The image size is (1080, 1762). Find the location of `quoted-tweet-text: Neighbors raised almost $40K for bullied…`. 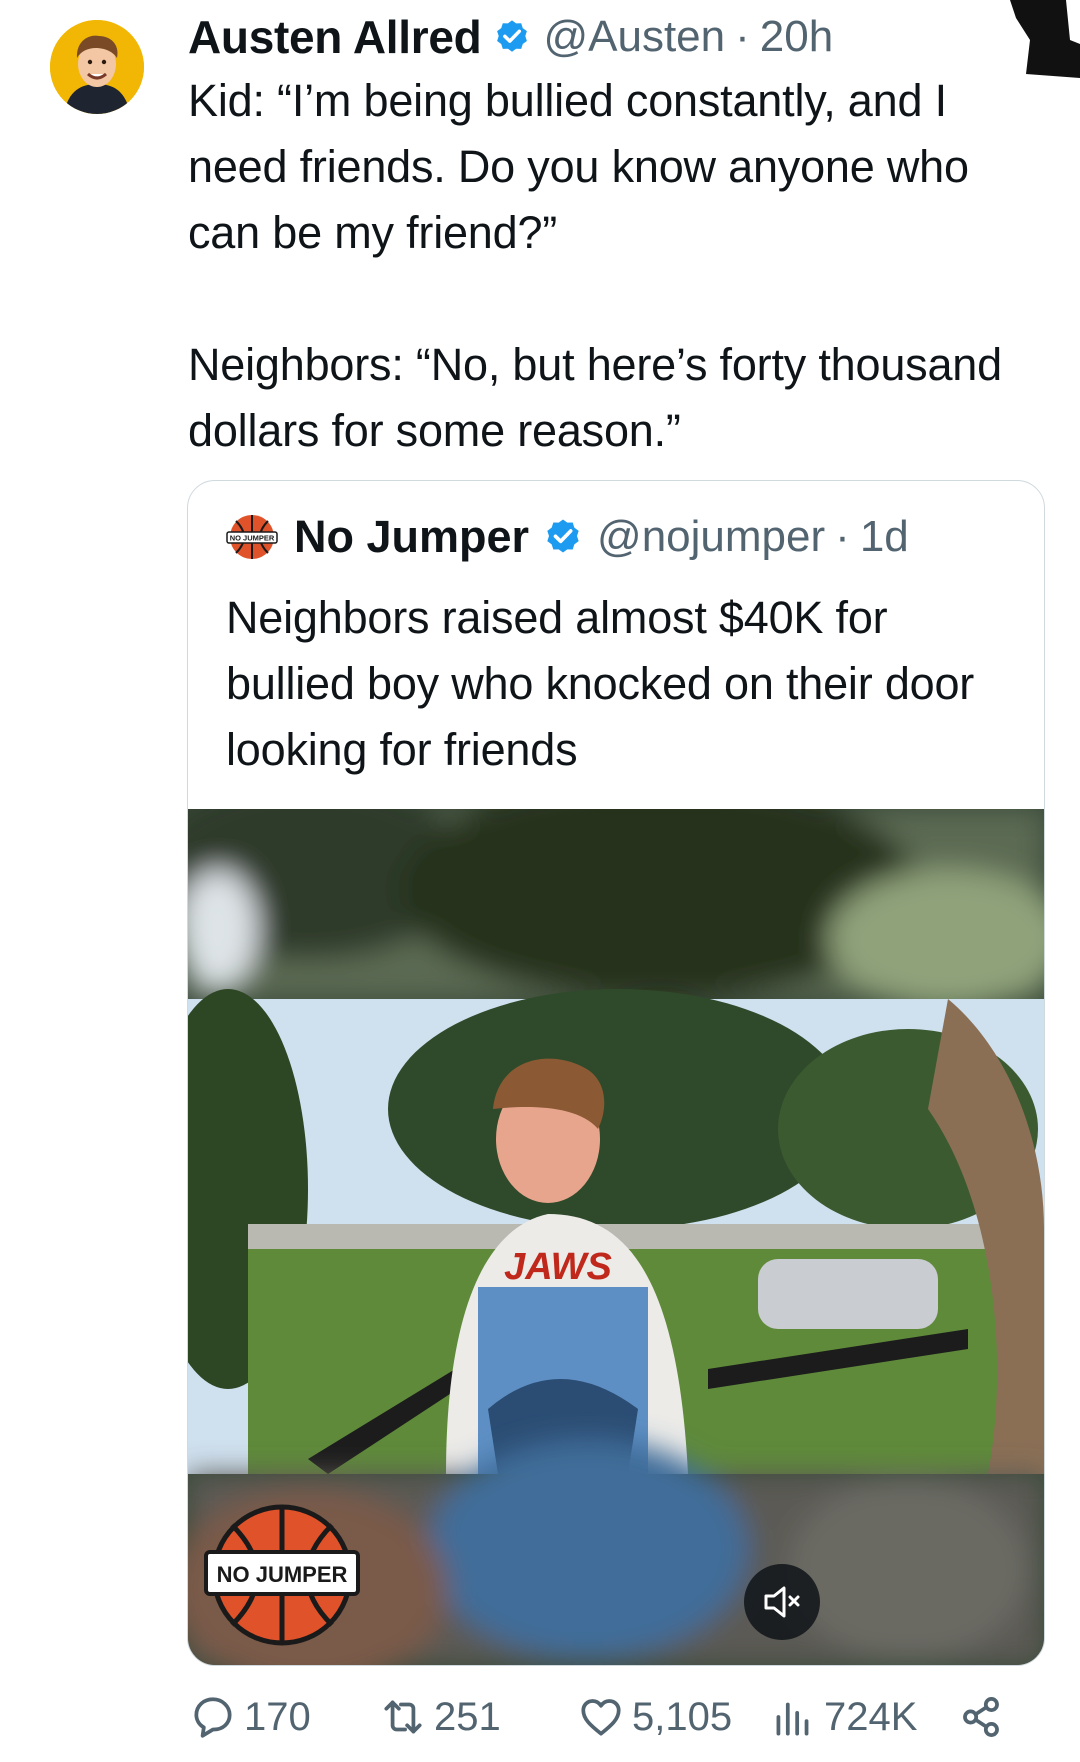

quoted-tweet-text: Neighbors raised almost $40K for bullied… is located at coordinates (600, 683).